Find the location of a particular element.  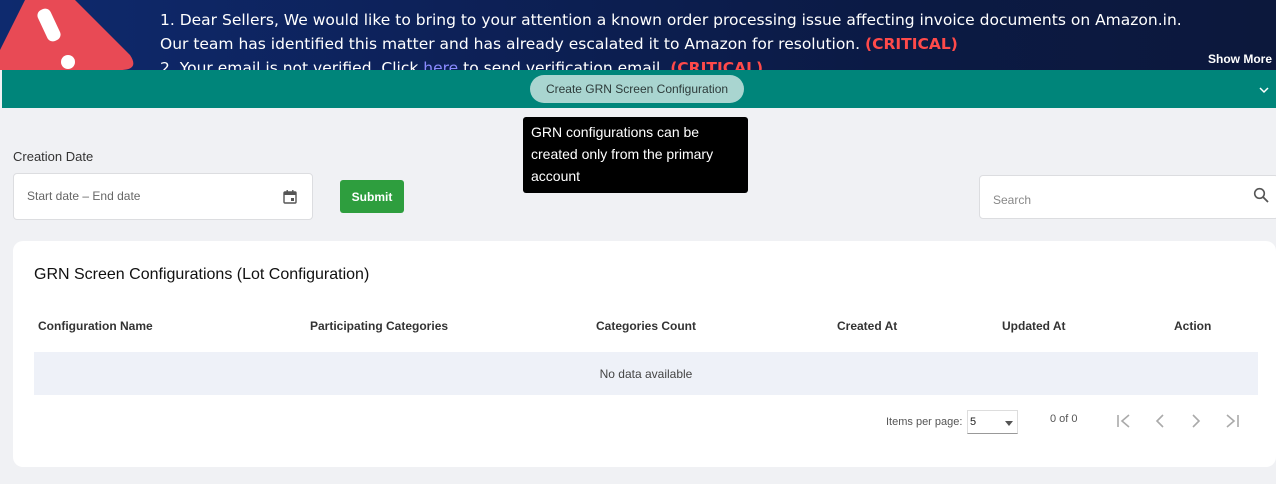

items-per-page-value: 5 is located at coordinates (973, 422).